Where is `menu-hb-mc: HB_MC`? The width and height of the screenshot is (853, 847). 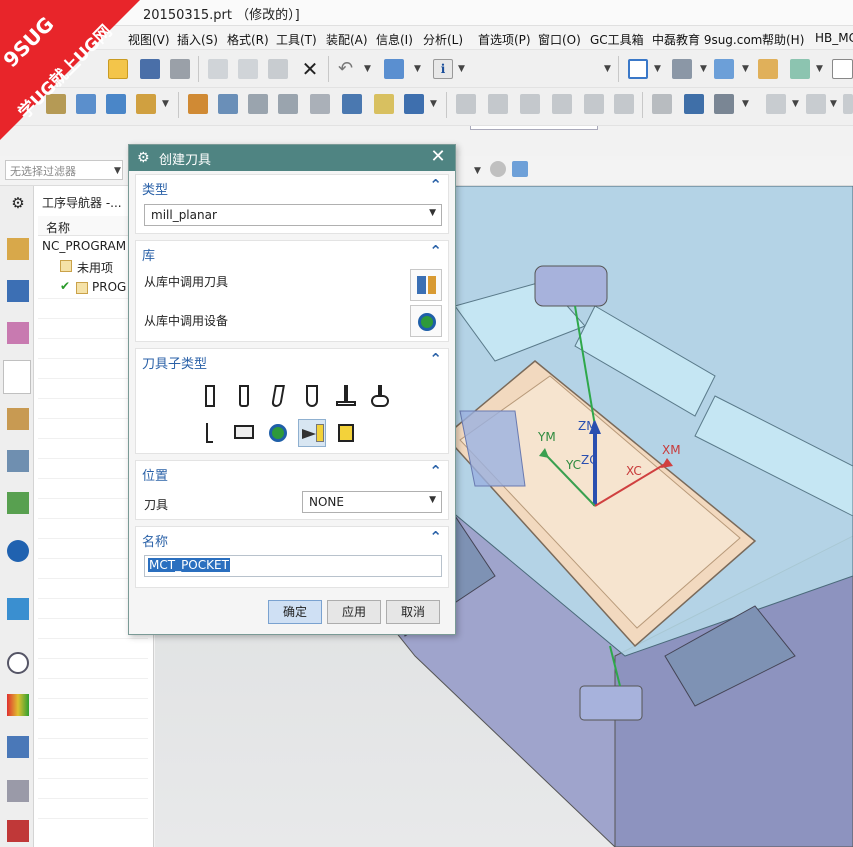 menu-hb-mc: HB_MC is located at coordinates (834, 38).